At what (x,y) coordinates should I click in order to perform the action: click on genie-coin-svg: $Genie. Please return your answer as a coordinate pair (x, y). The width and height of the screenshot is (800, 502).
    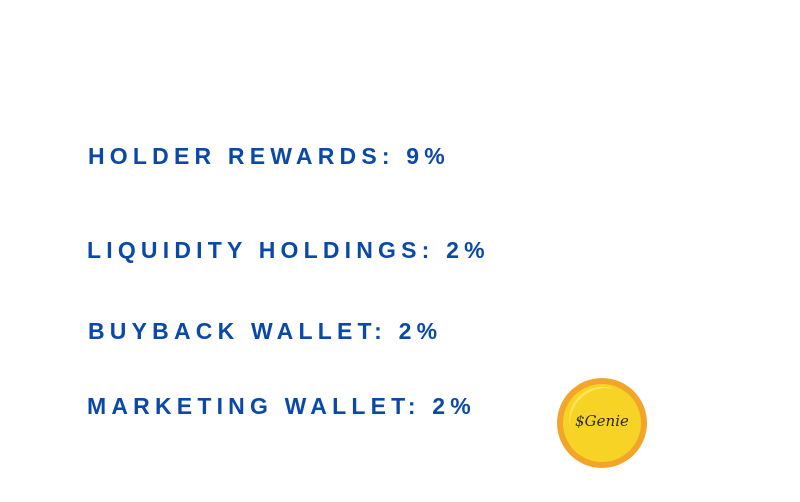
    Looking at the image, I should click on (602, 423).